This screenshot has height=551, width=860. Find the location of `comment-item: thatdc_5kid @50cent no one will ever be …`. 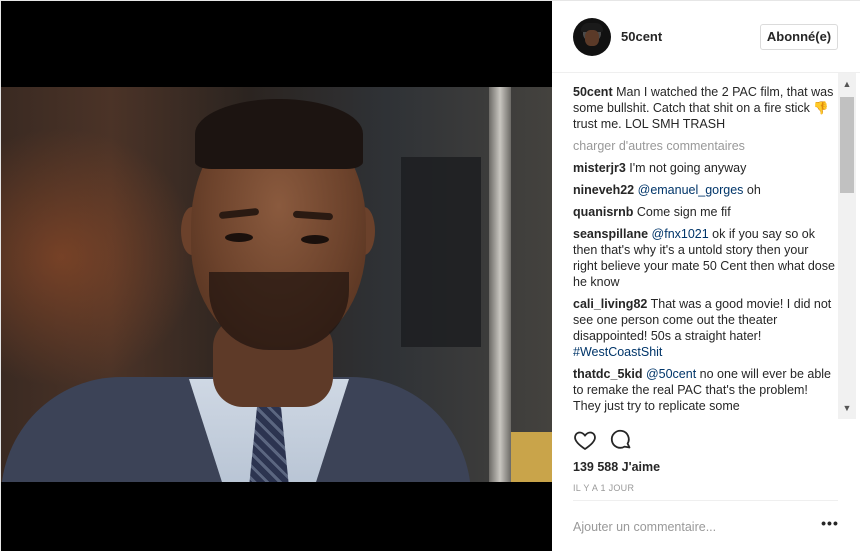

comment-item: thatdc_5kid @50cent no one will ever be … is located at coordinates (704, 390).